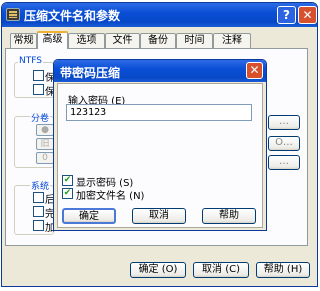  What do you see at coordinates (40, 117) in the screenshot?
I see `split-group-label: 分卷` at bounding box center [40, 117].